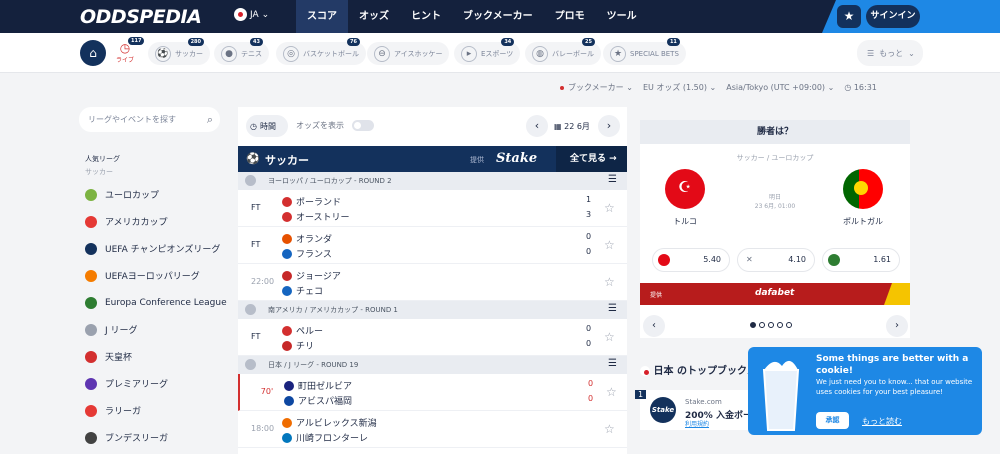 This screenshot has height=454, width=1000. I want to click on sidebar-league-item: Europa Conference League, so click(160, 302).